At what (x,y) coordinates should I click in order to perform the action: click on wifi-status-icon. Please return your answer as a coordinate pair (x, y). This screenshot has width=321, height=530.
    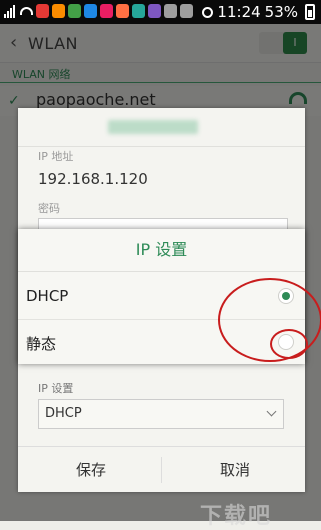
    Looking at the image, I should click on (26, 11).